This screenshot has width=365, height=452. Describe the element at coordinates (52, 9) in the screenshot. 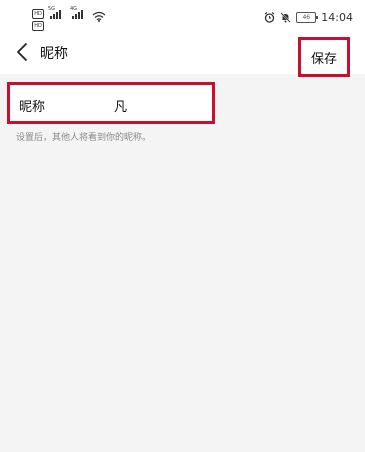

I see `signal-tag: 5G` at that location.